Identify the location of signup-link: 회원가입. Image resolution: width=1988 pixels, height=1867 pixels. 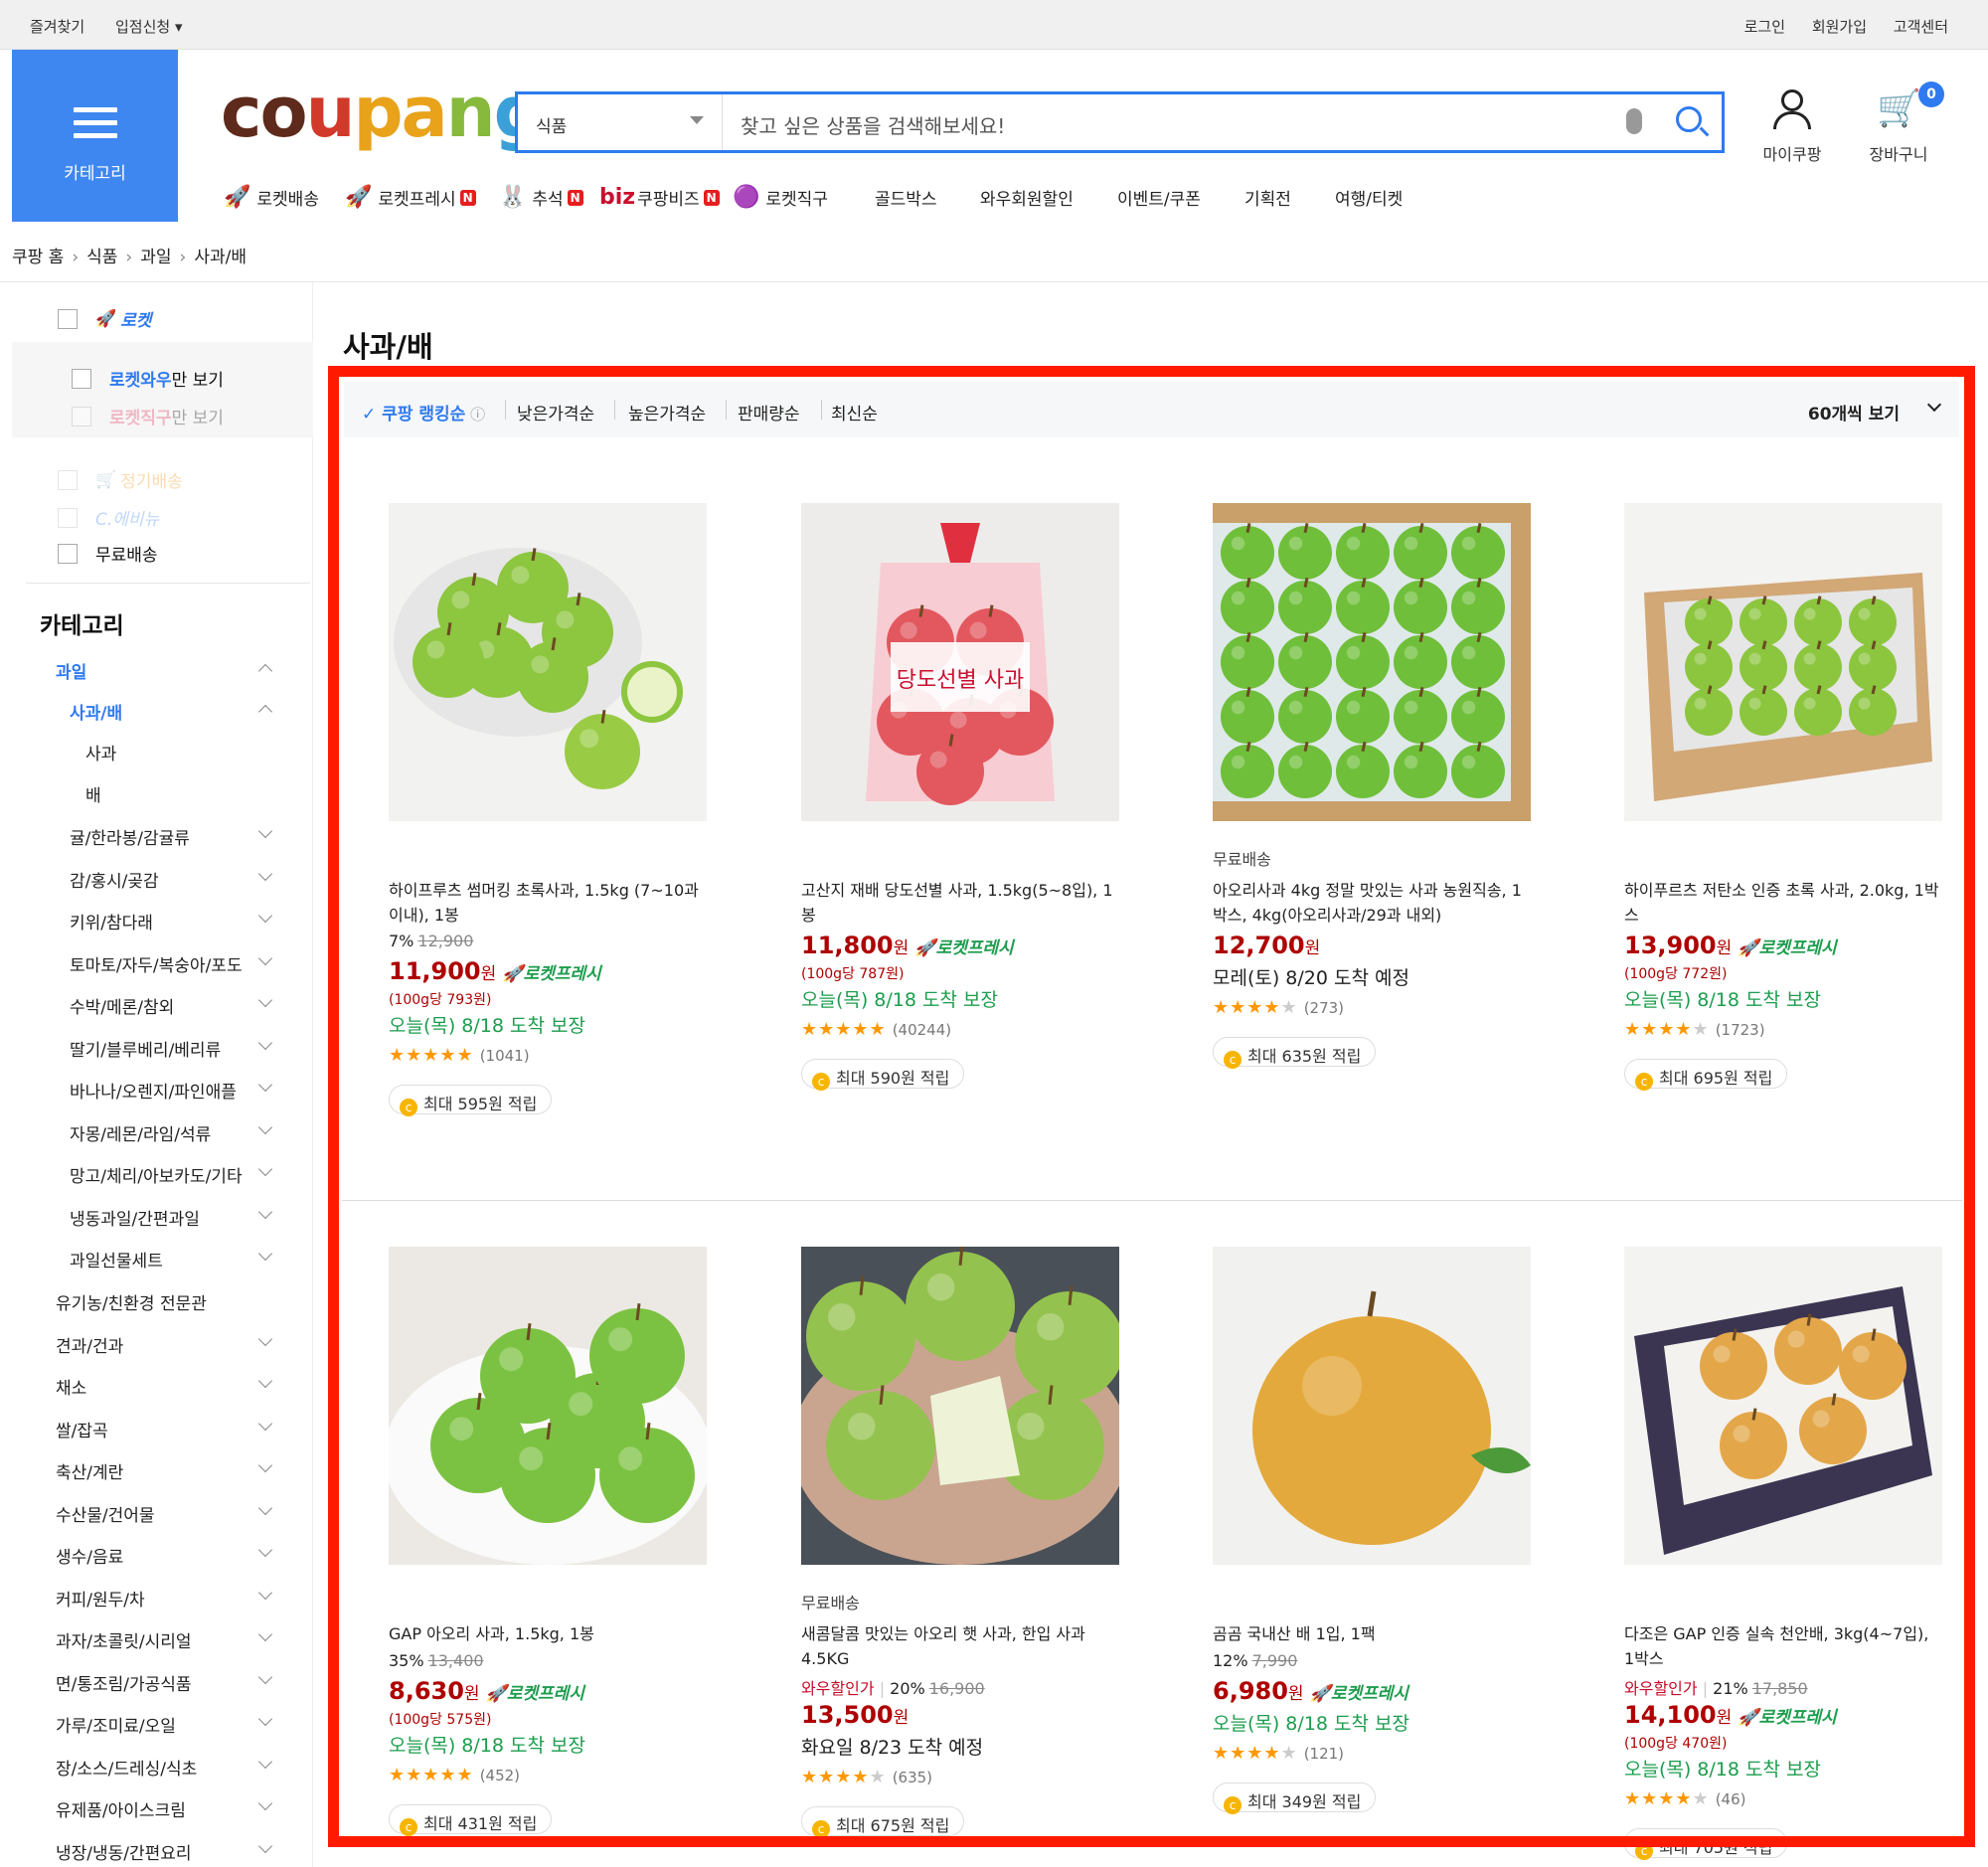
(1839, 27).